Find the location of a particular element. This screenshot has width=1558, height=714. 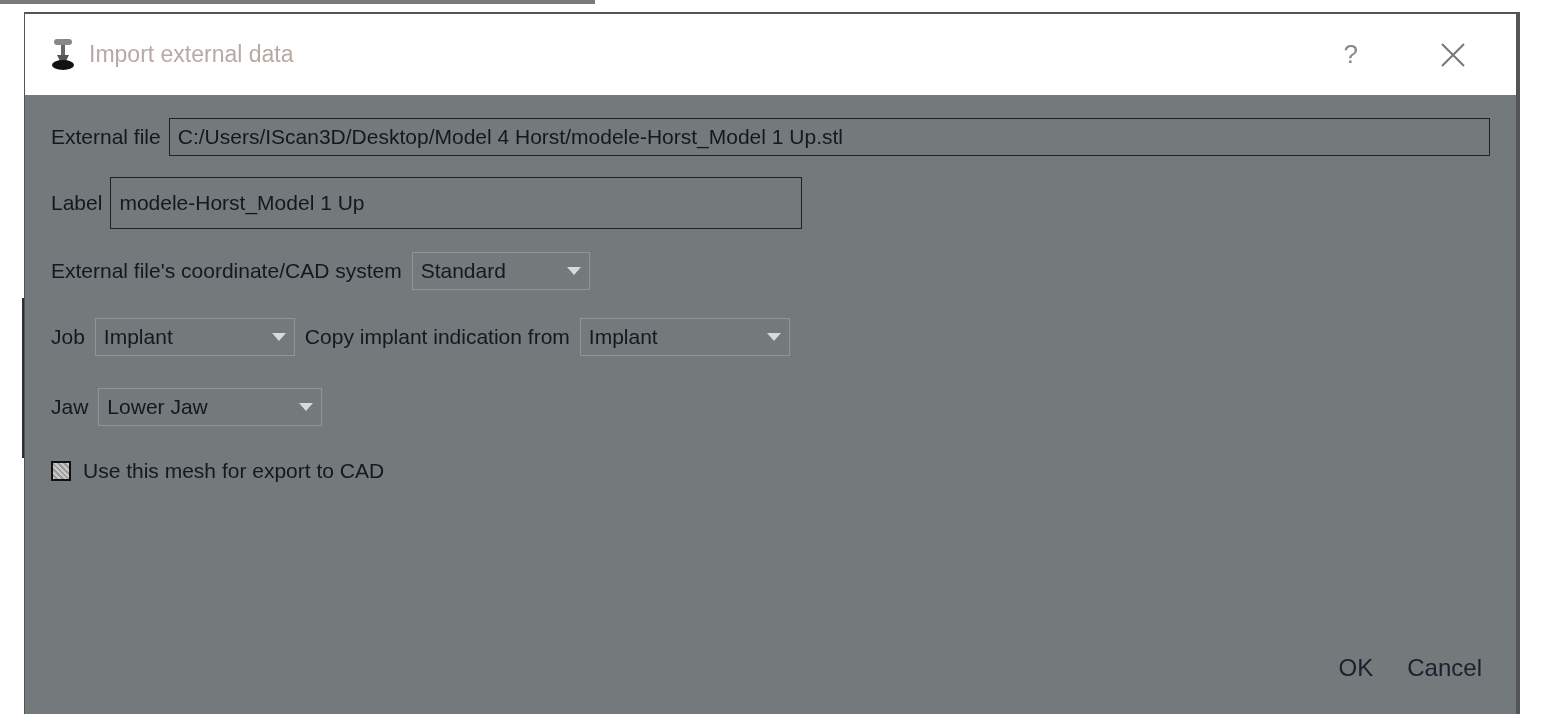

field-label: Job is located at coordinates (68, 337).